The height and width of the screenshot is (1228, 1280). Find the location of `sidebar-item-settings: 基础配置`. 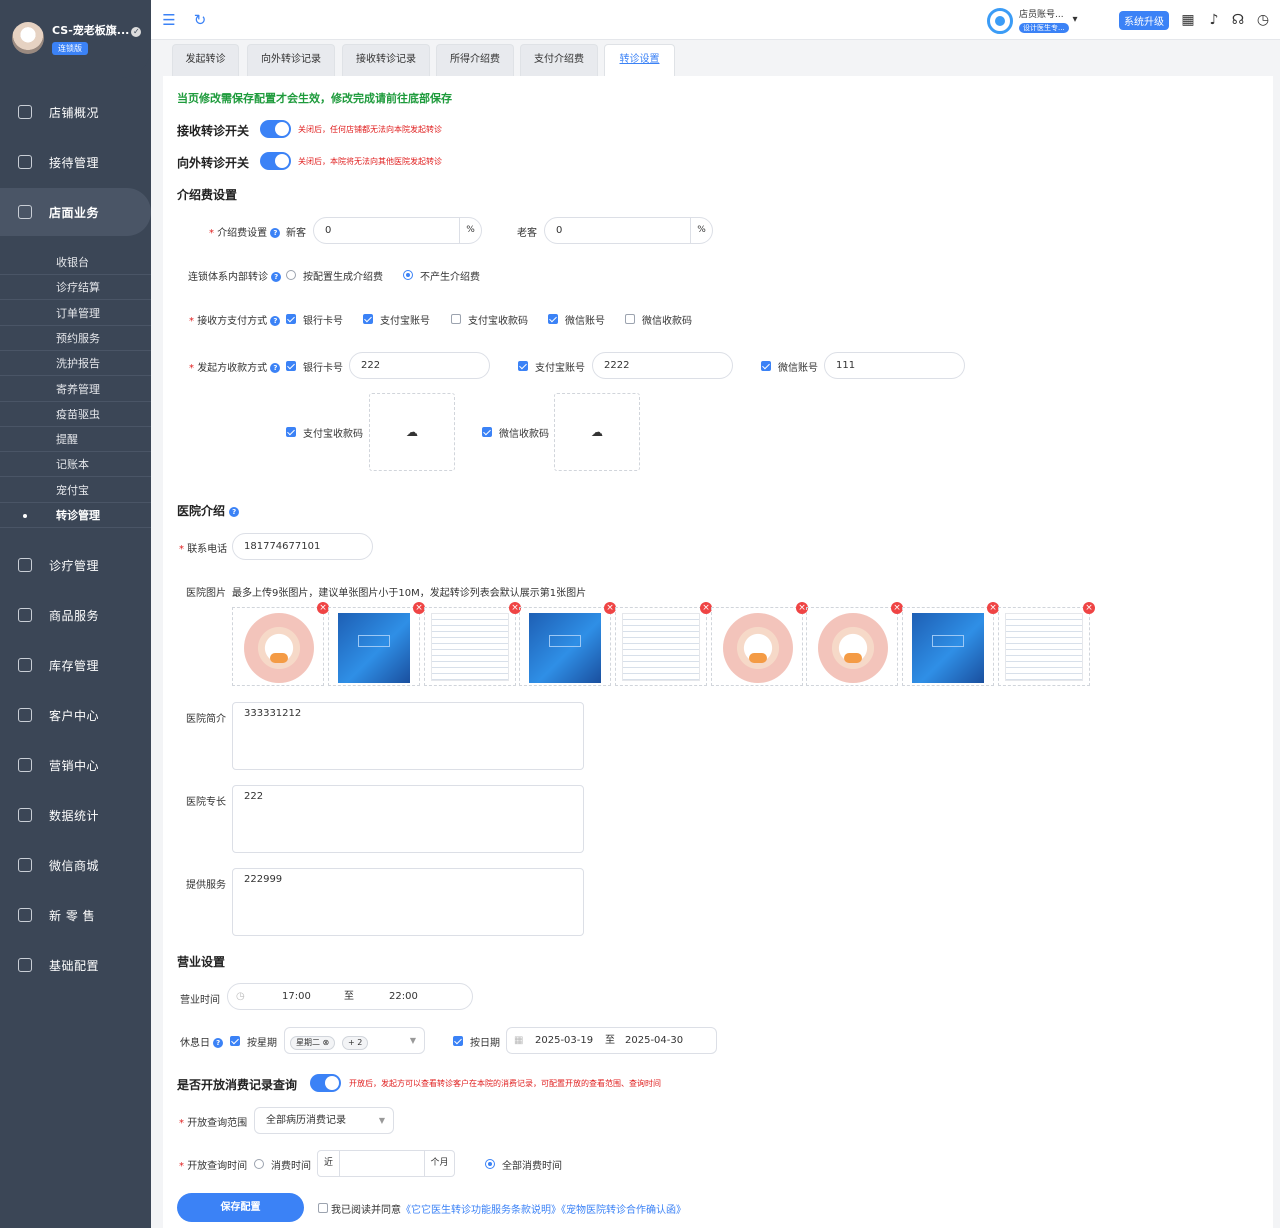

sidebar-item-settings: 基础配置 is located at coordinates (75, 965).